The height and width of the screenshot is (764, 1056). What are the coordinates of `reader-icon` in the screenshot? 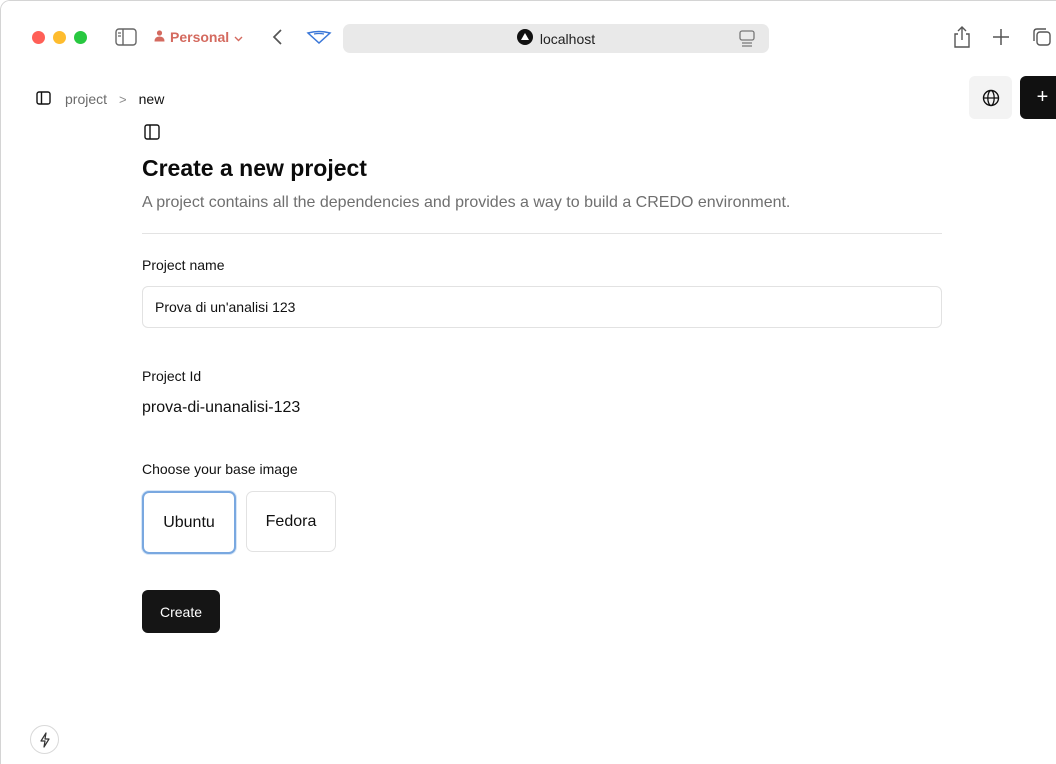 It's located at (747, 38).